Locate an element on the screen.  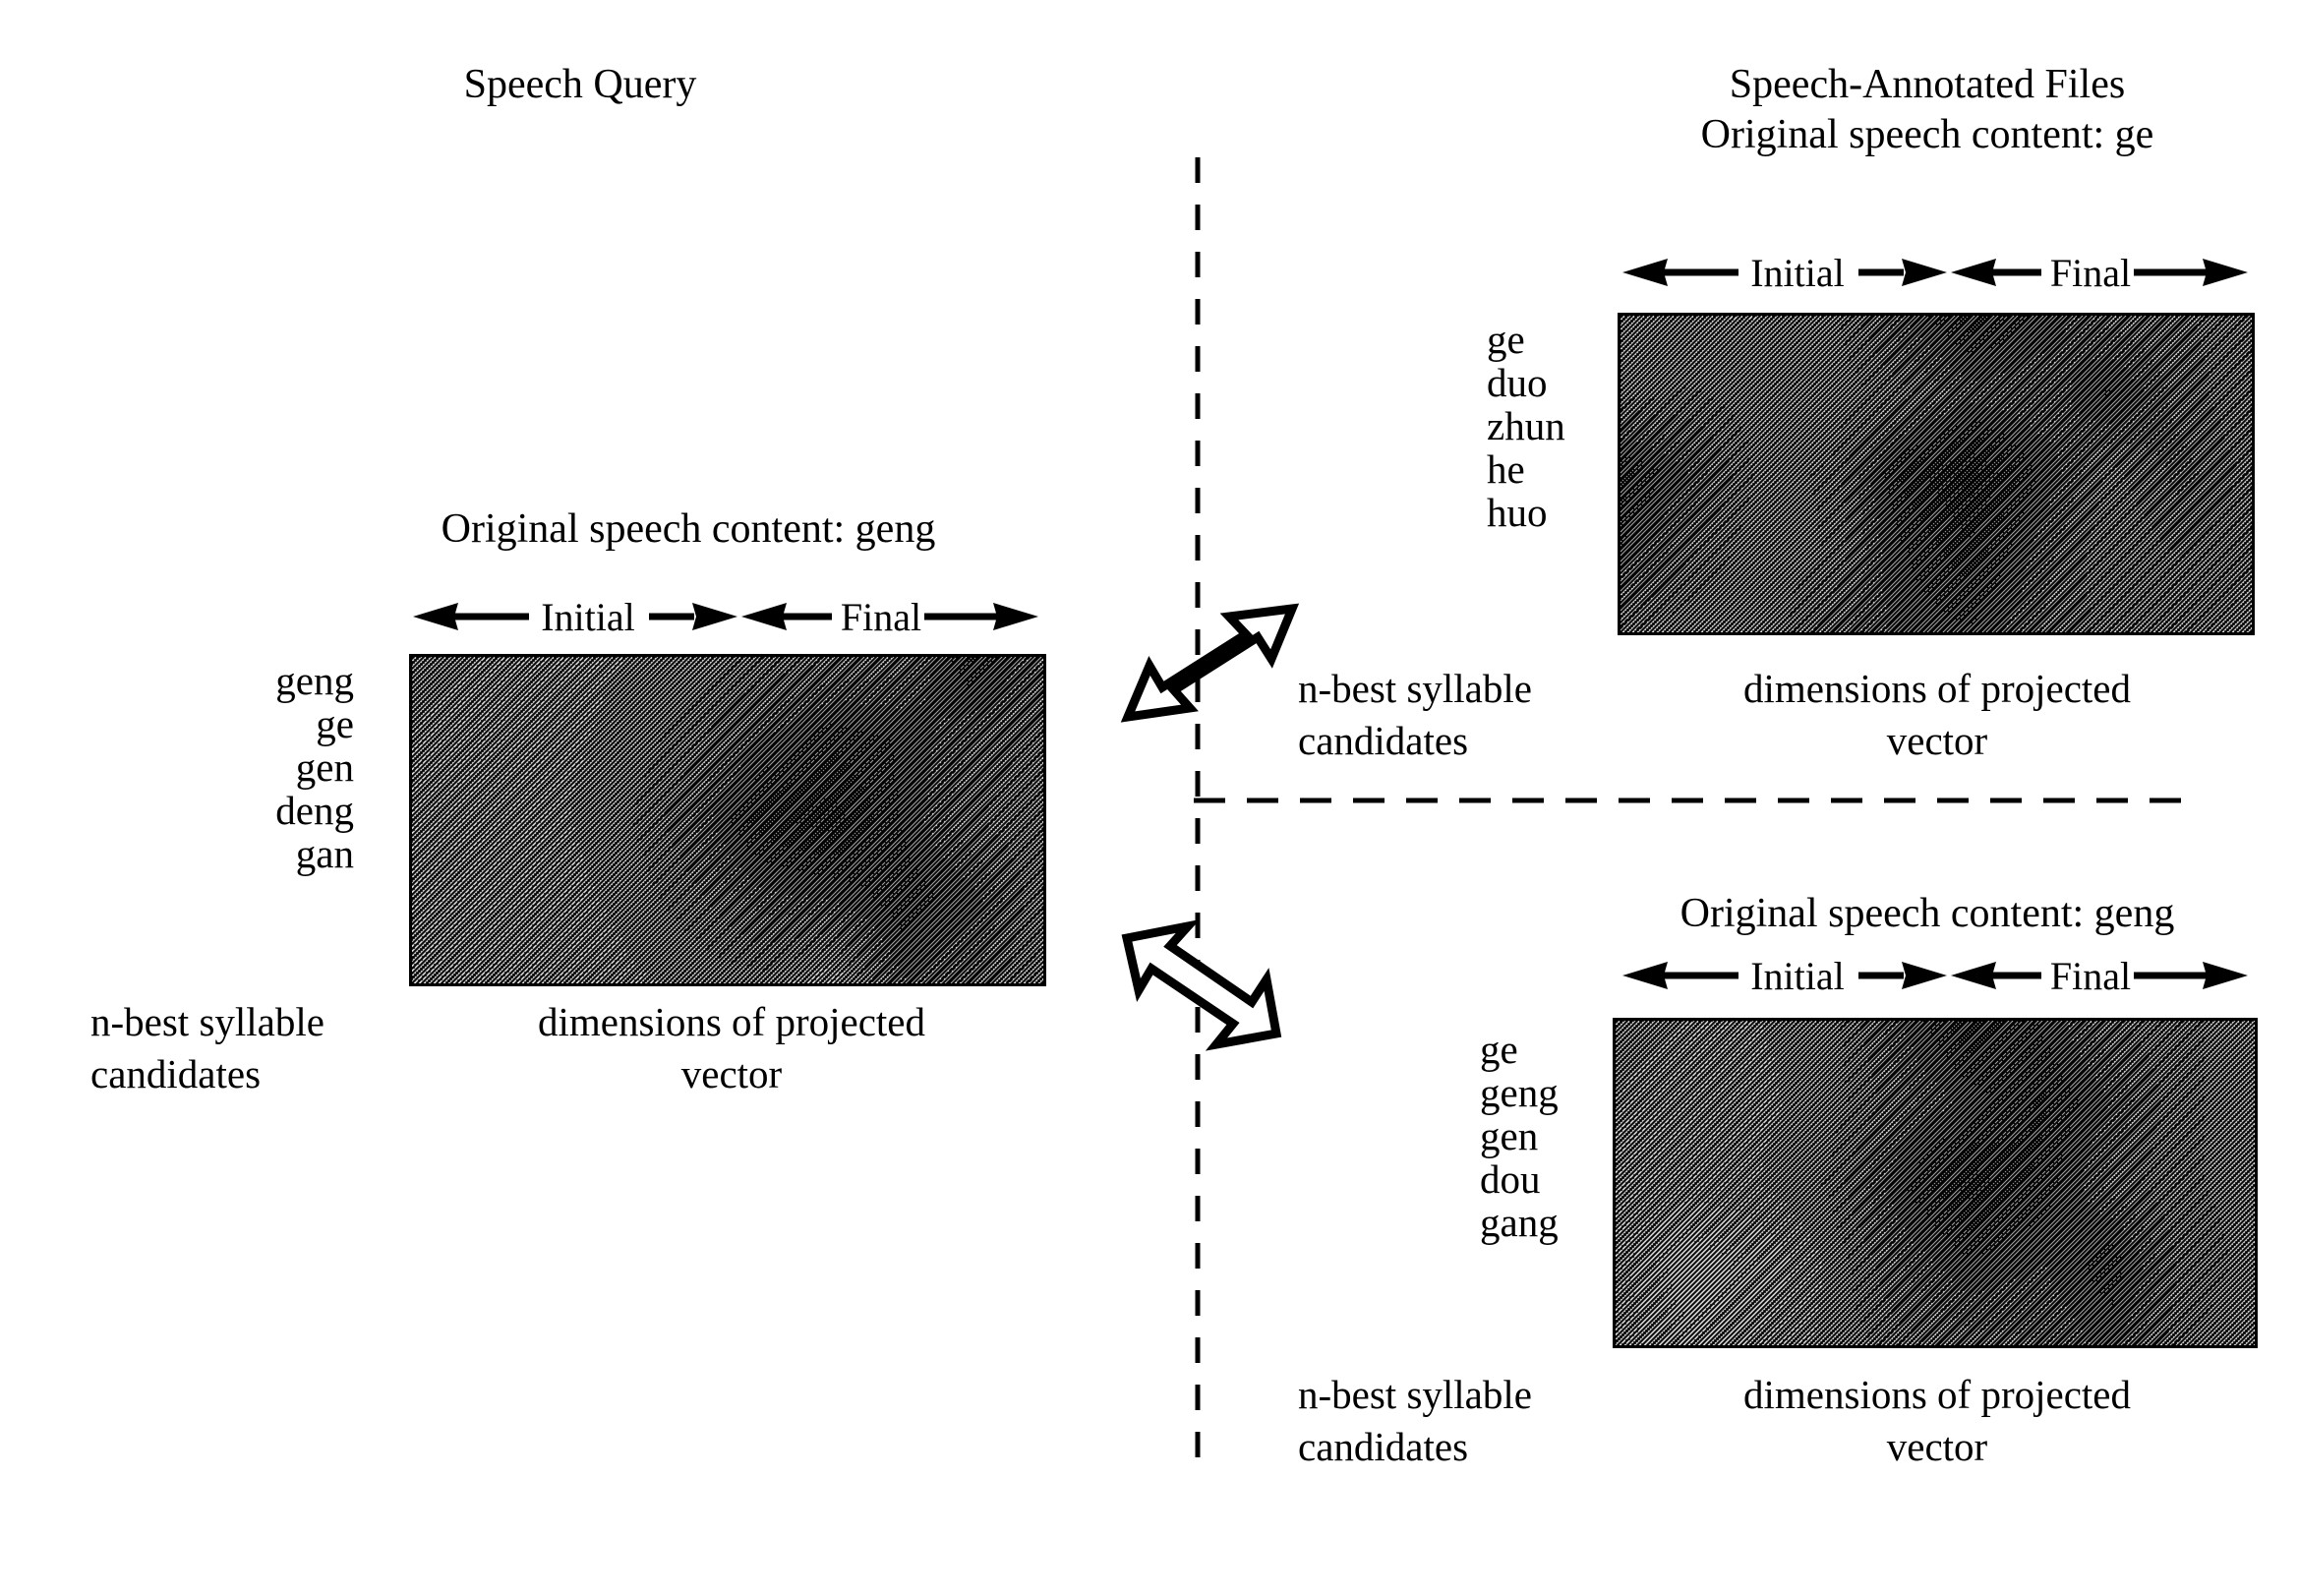
query-candidate-list: geng ge gen deng gan is located at coordinates (260, 767).